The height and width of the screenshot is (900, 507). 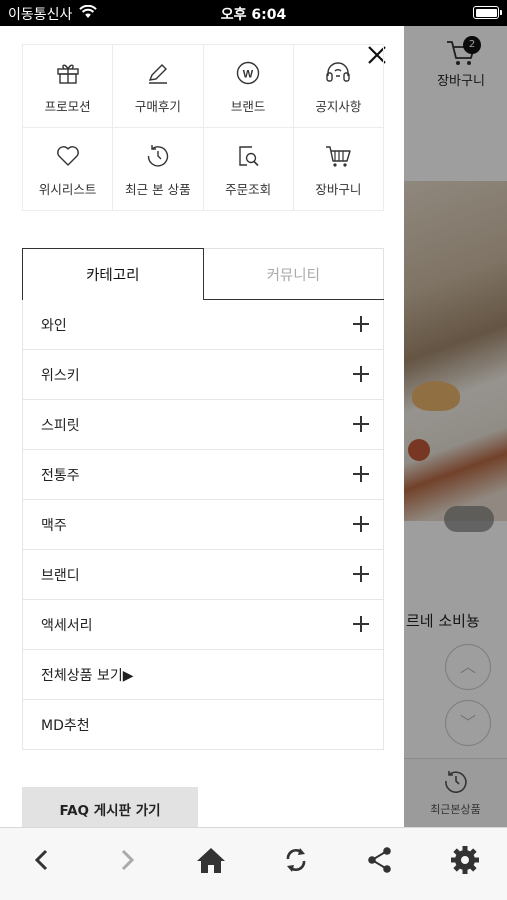 I want to click on order-search-icon, so click(x=248, y=156).